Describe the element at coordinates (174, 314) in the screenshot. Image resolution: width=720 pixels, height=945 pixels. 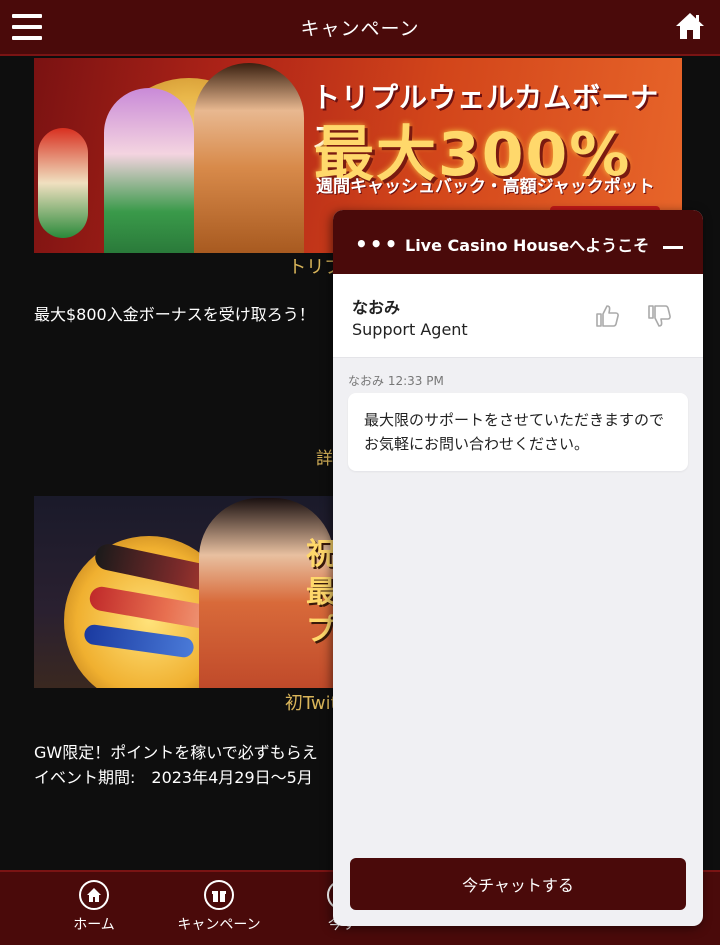
I see `campaign-description: 最大$800入金ボーナスを受け取ろう！` at that location.